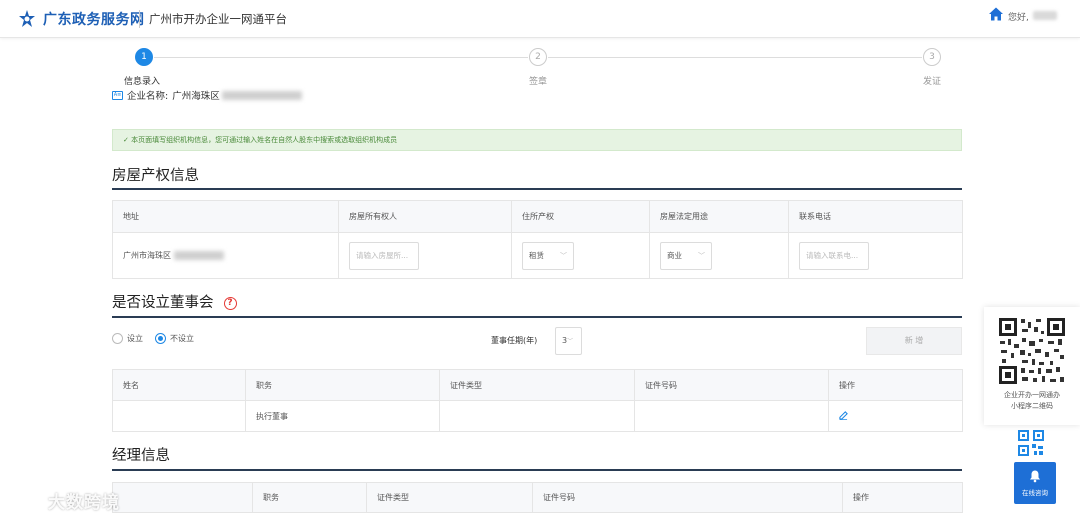  Describe the element at coordinates (932, 82) in the screenshot. I see `step-3-label: 发证` at that location.